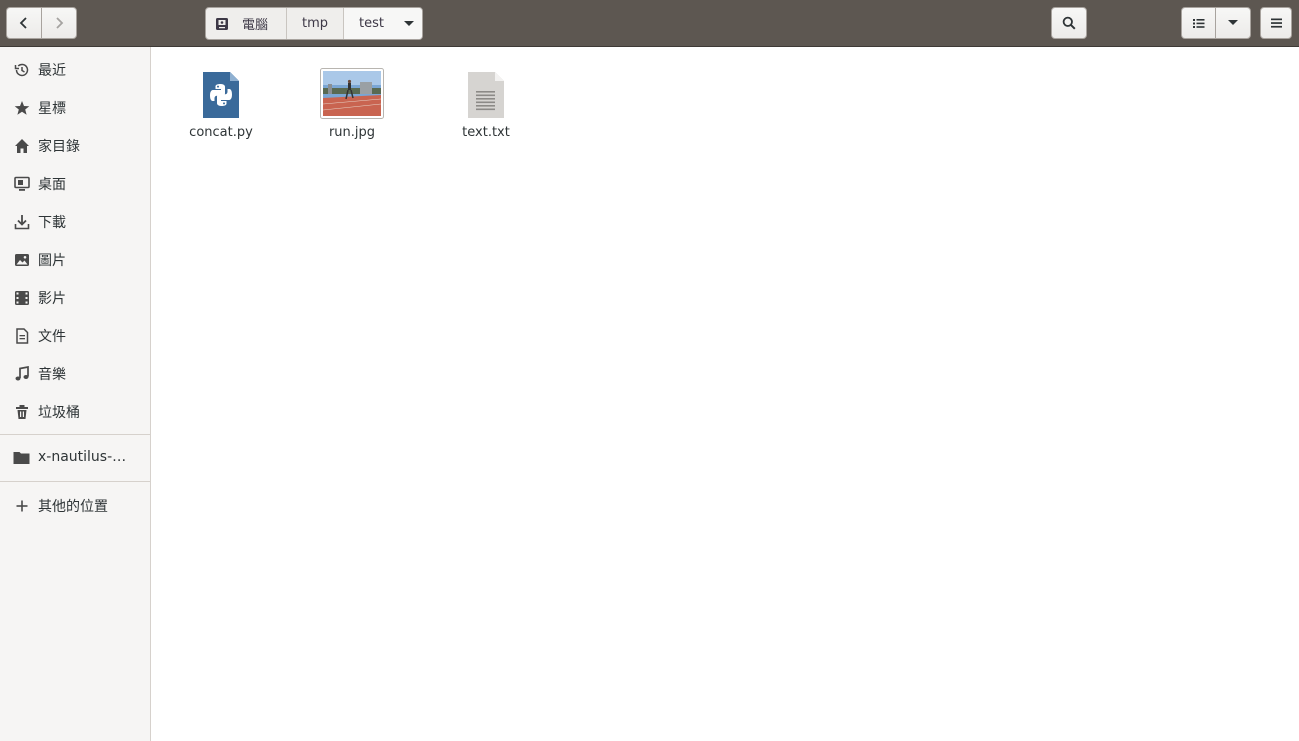  I want to click on sidebar-item-desktop: 桌面, so click(75, 184).